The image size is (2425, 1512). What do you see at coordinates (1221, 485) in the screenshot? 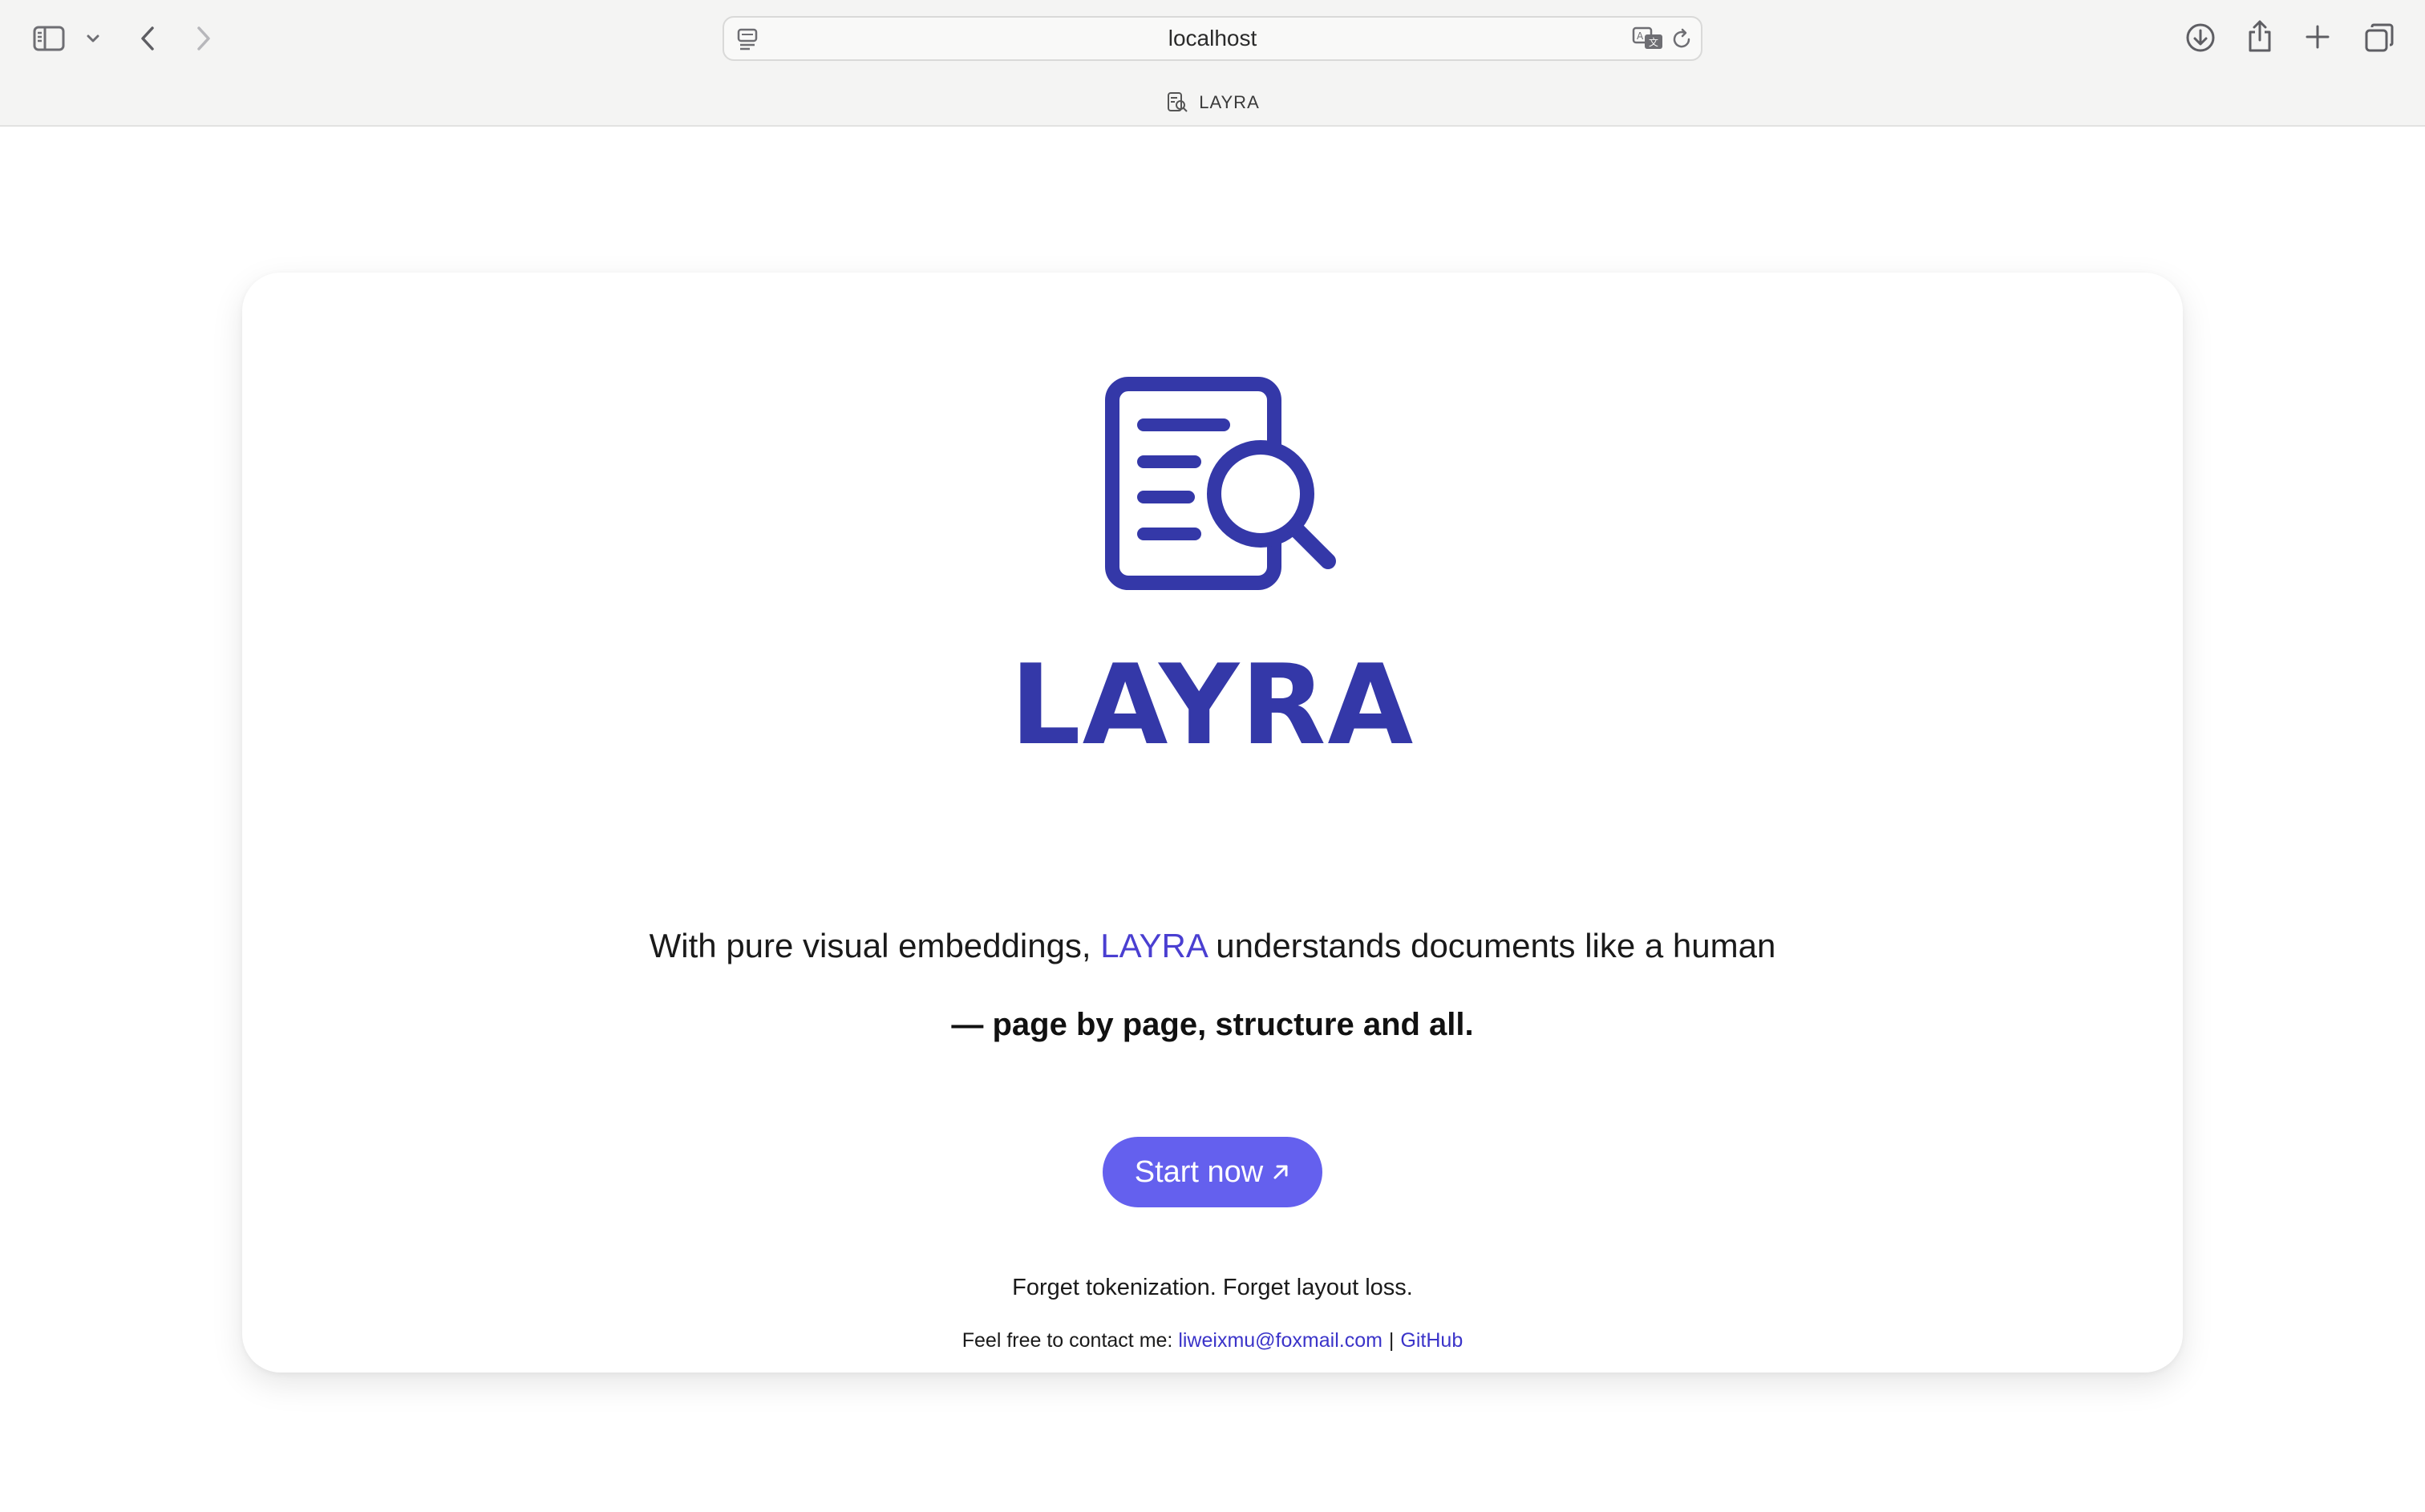
I see `document-search-icon` at bounding box center [1221, 485].